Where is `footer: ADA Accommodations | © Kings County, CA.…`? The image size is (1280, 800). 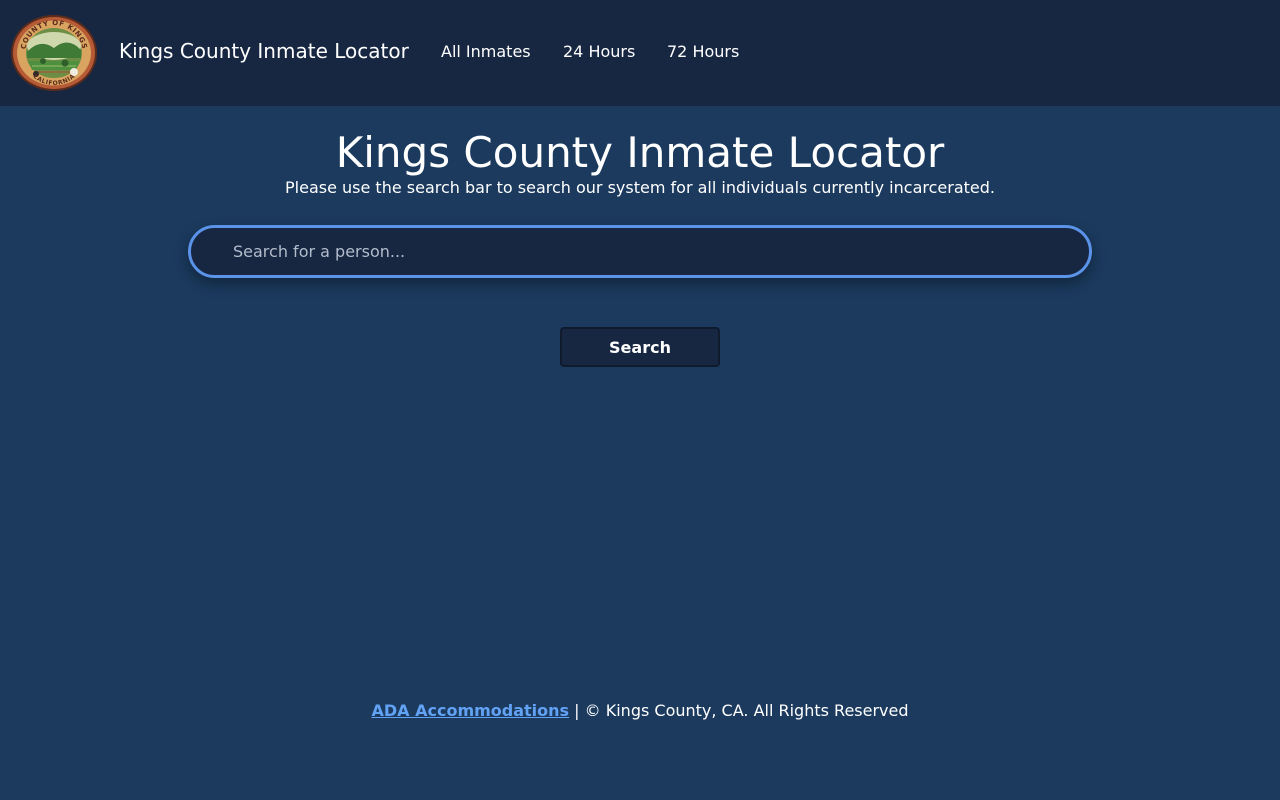
footer: ADA Accommodations | © Kings County, CA.… is located at coordinates (640, 711).